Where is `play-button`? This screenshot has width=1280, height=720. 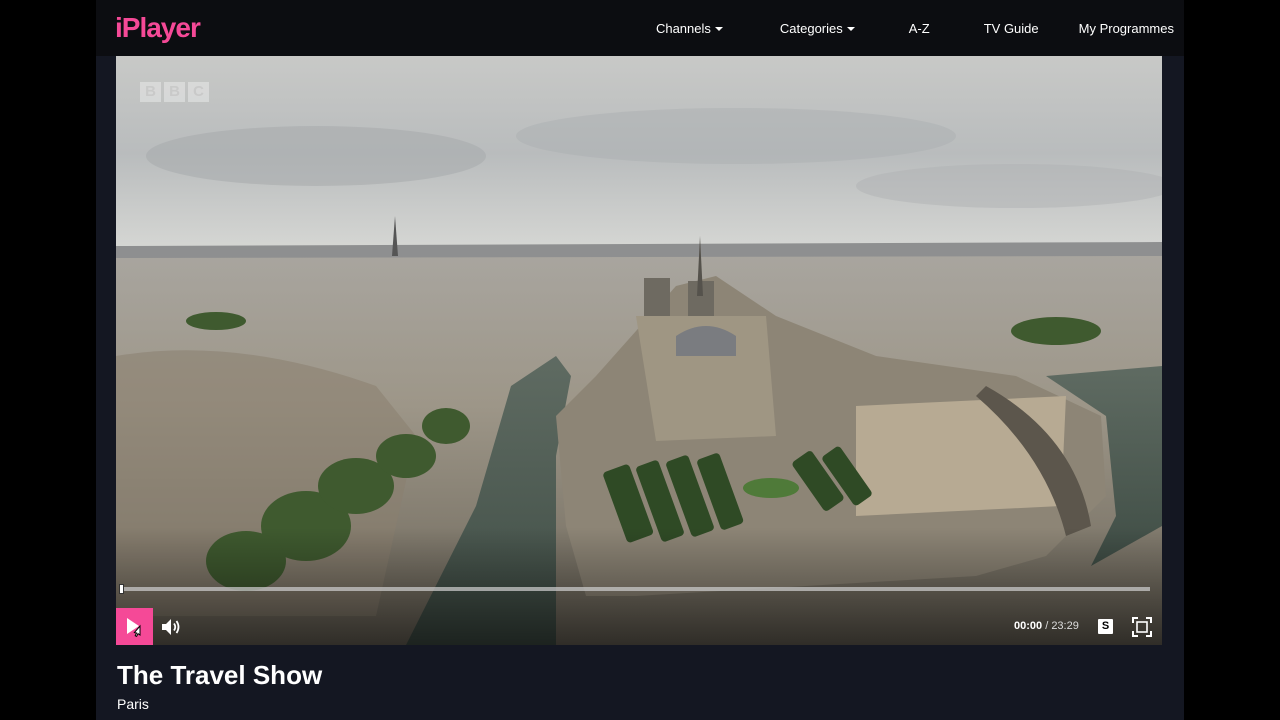
play-button is located at coordinates (134, 626).